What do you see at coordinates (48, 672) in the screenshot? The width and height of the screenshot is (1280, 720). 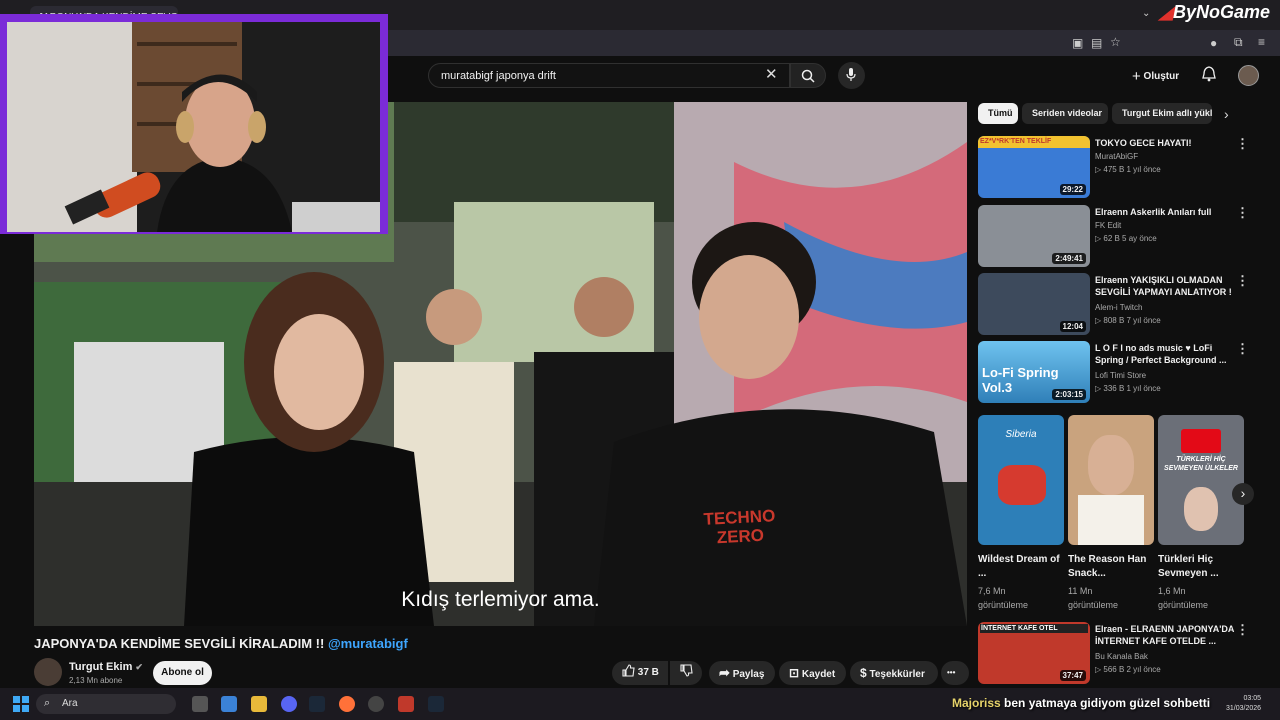 I see `channel-avatar` at bounding box center [48, 672].